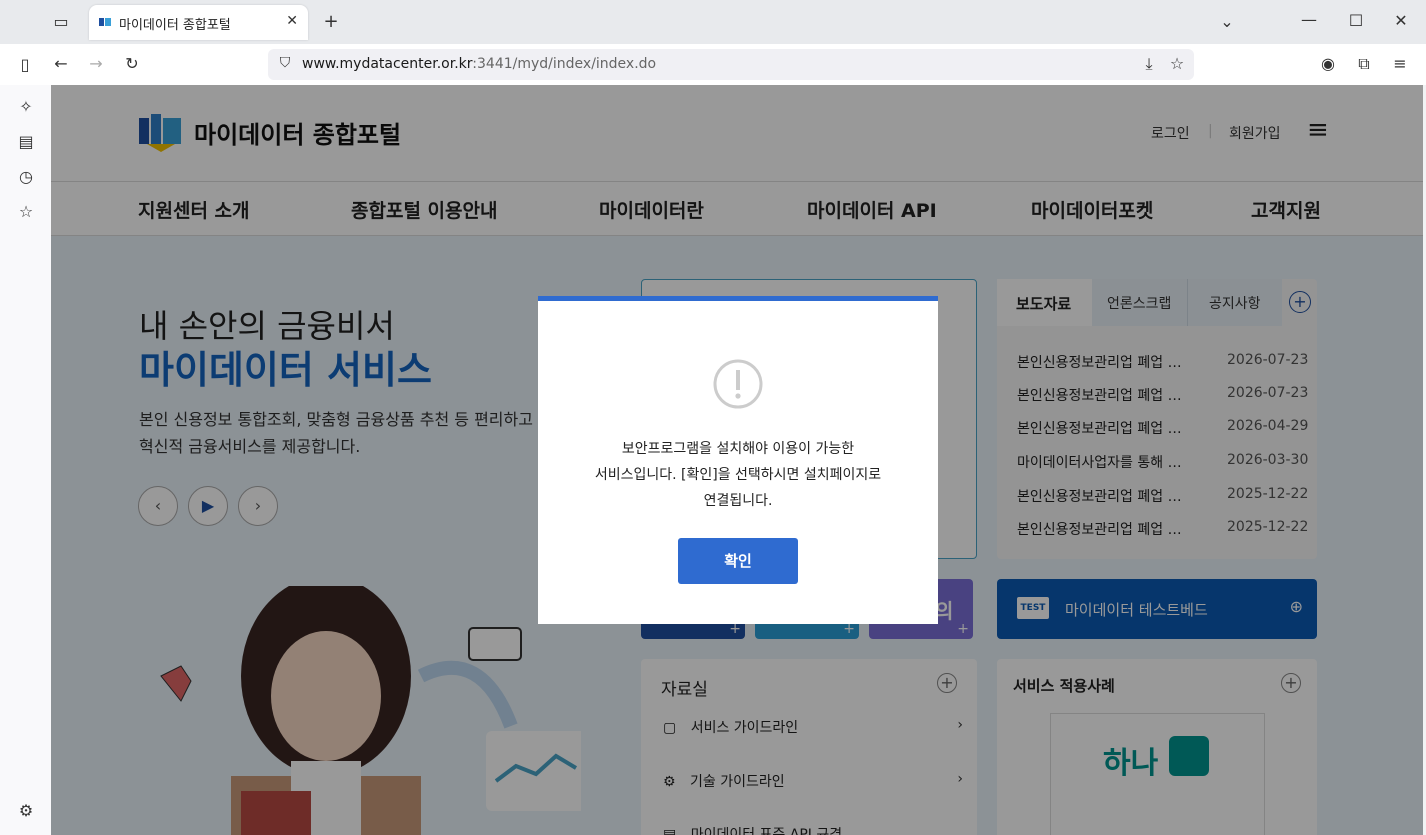 This screenshot has width=1426, height=835. Describe the element at coordinates (61, 21) in the screenshot. I see `tab-overview-icon: ▭` at that location.